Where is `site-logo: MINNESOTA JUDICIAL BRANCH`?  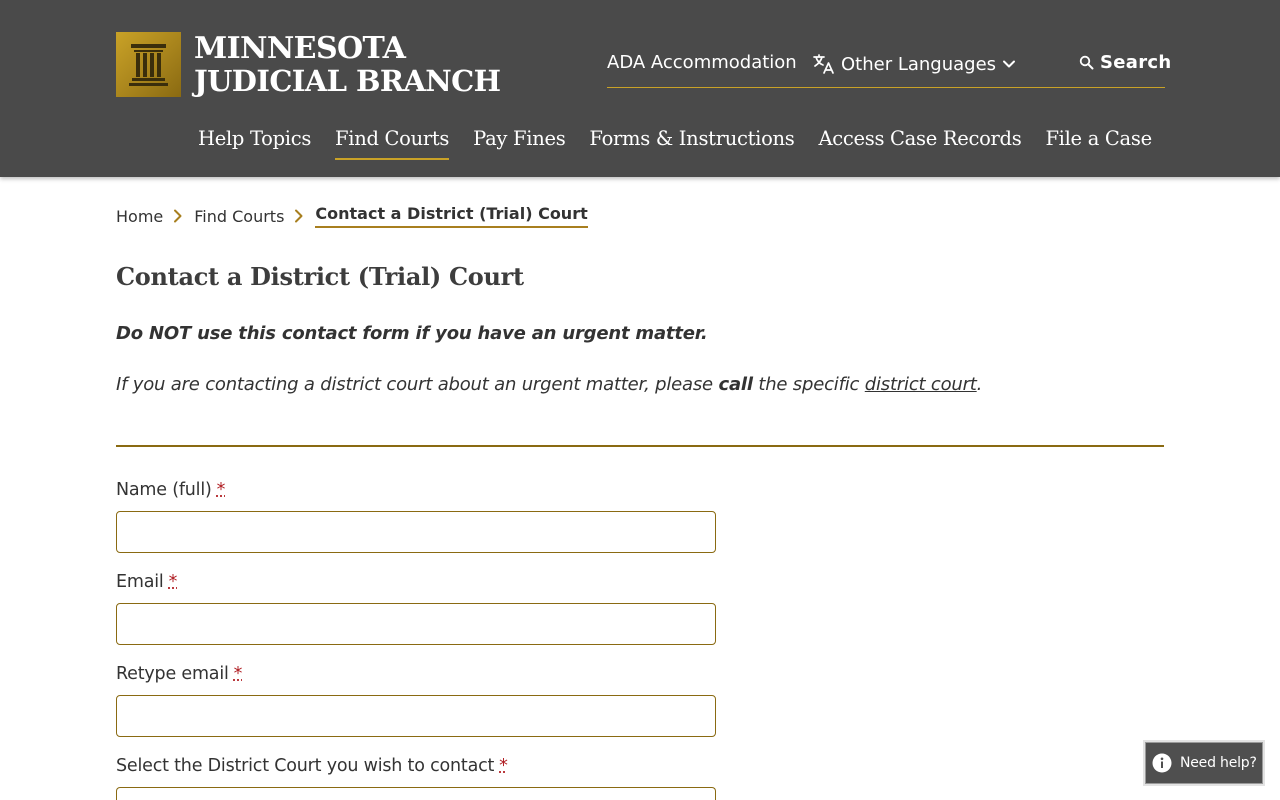
site-logo: MINNESOTA JUDICIAL BRANCH is located at coordinates (308, 64).